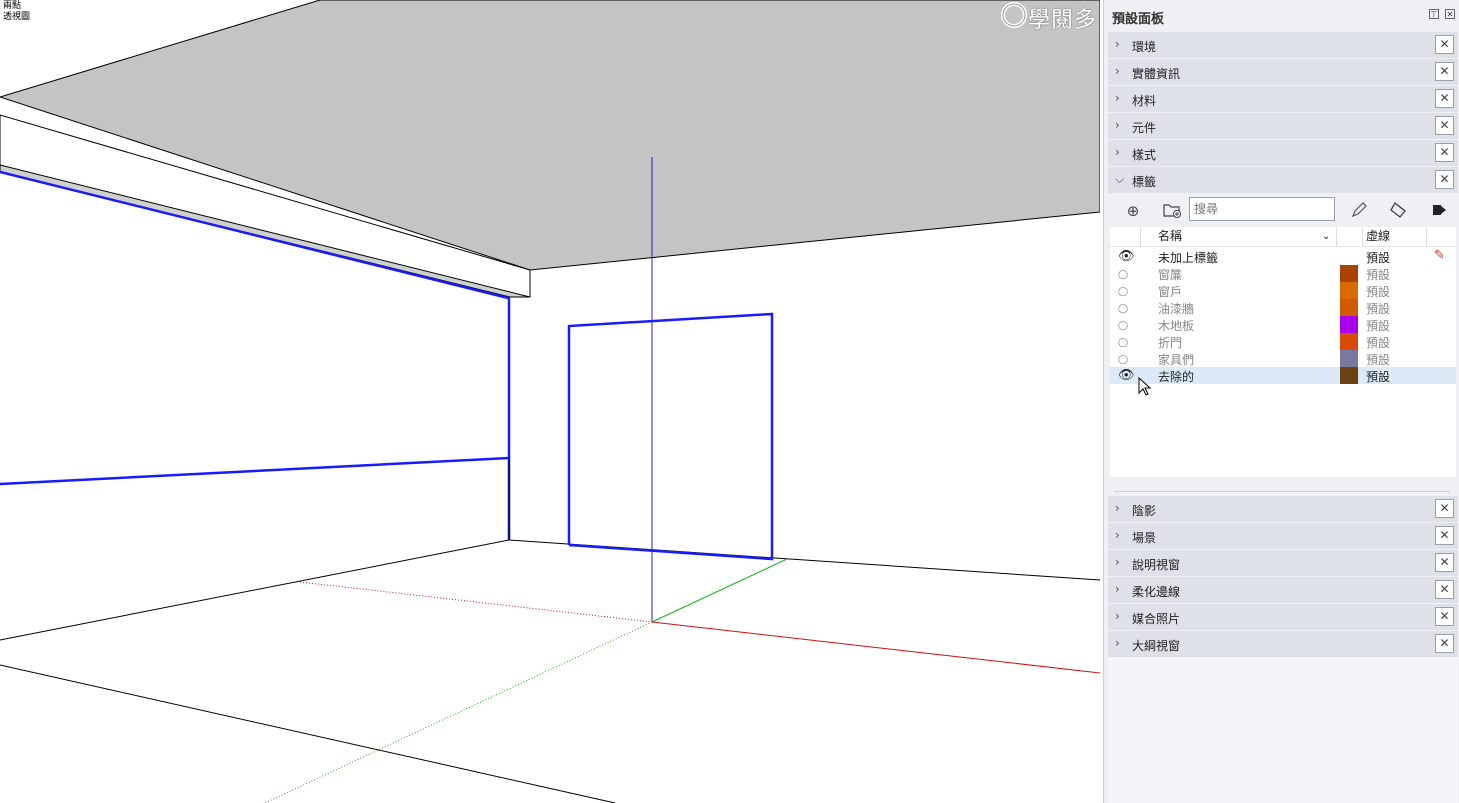 The height and width of the screenshot is (803, 1459). Describe the element at coordinates (1281, 15) in the screenshot. I see `tray-header: 預設面板 ⊤ ✕` at that location.